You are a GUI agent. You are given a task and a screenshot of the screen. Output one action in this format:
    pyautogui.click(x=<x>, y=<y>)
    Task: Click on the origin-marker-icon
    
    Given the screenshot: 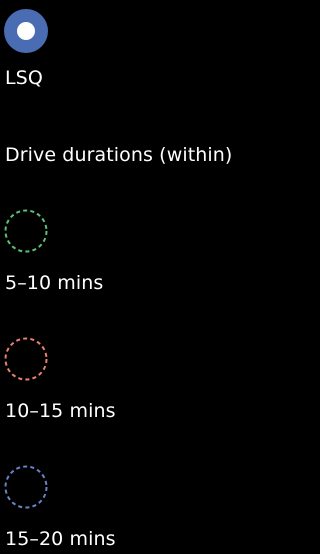 What is the action you would take?
    pyautogui.click(x=26, y=31)
    